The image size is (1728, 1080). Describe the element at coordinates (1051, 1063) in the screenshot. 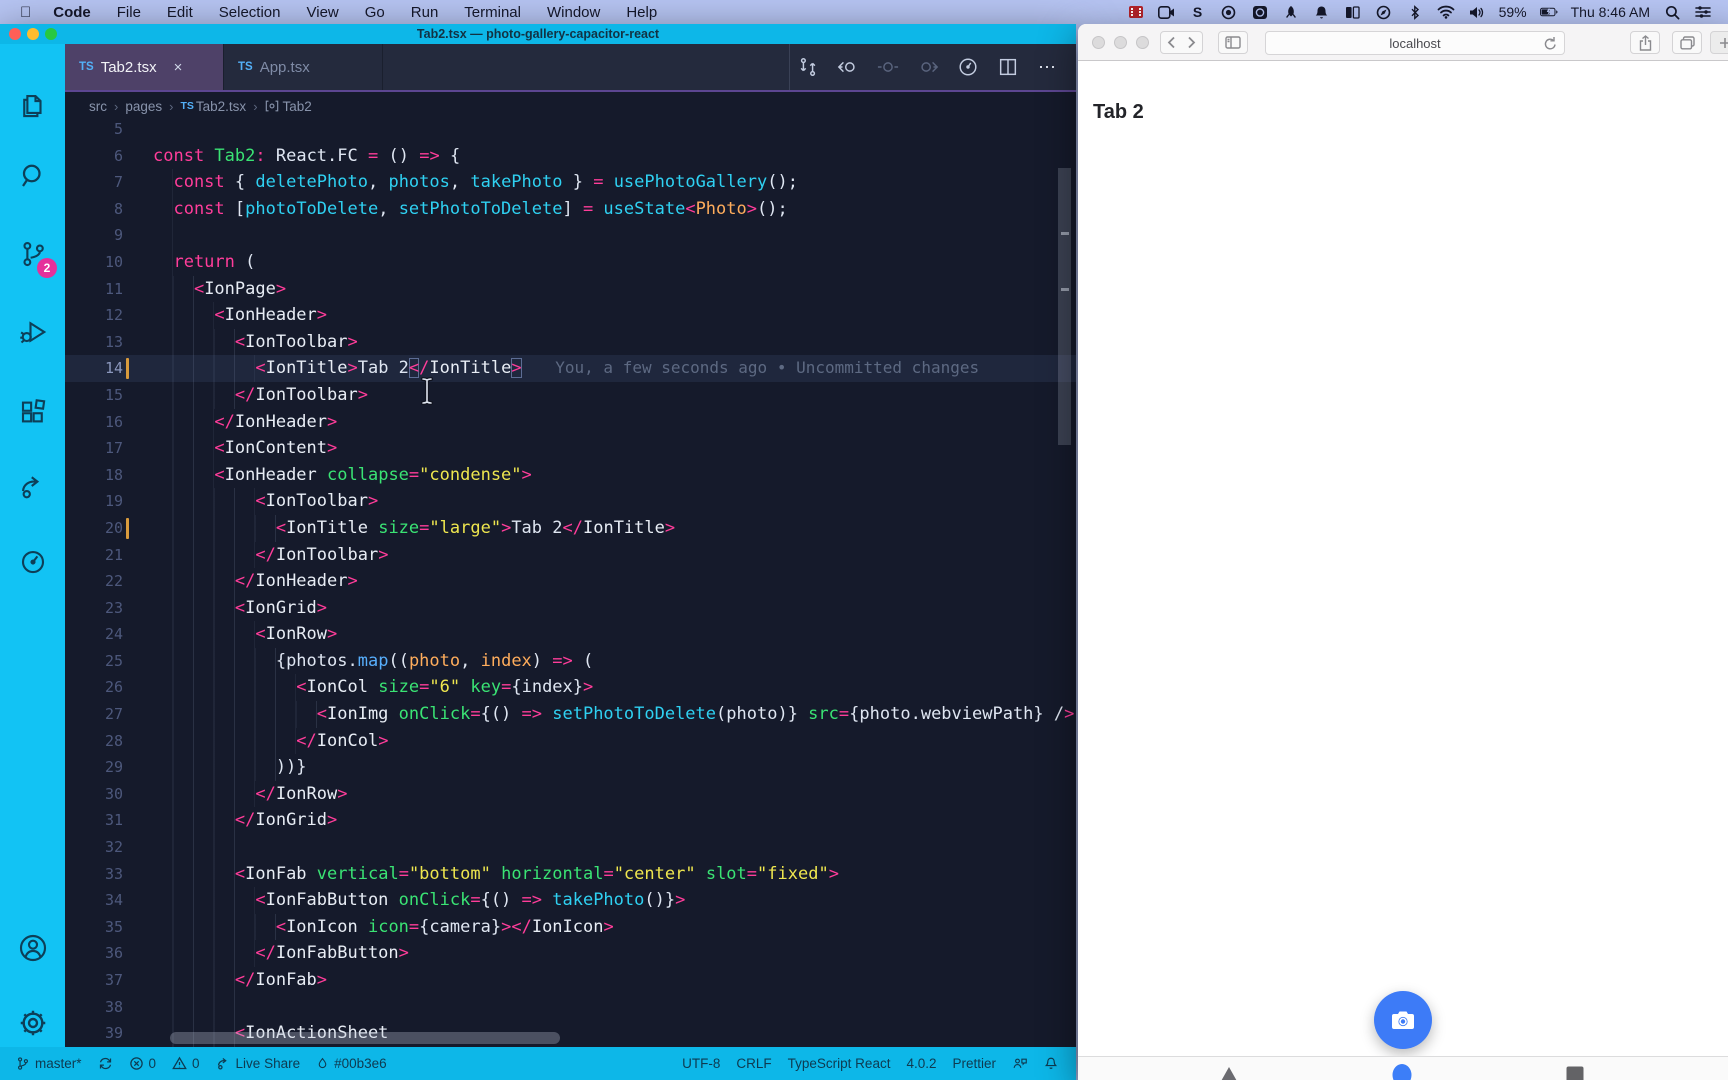

I see `status-item-bell` at that location.